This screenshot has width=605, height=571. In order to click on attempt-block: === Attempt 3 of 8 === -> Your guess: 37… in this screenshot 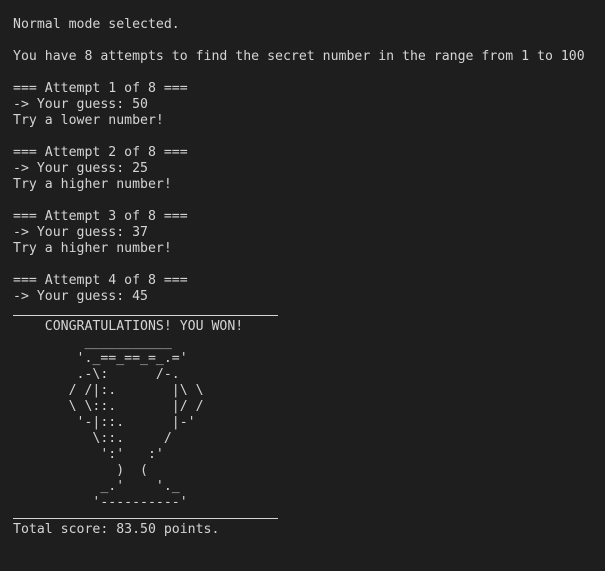, I will do `click(309, 233)`.